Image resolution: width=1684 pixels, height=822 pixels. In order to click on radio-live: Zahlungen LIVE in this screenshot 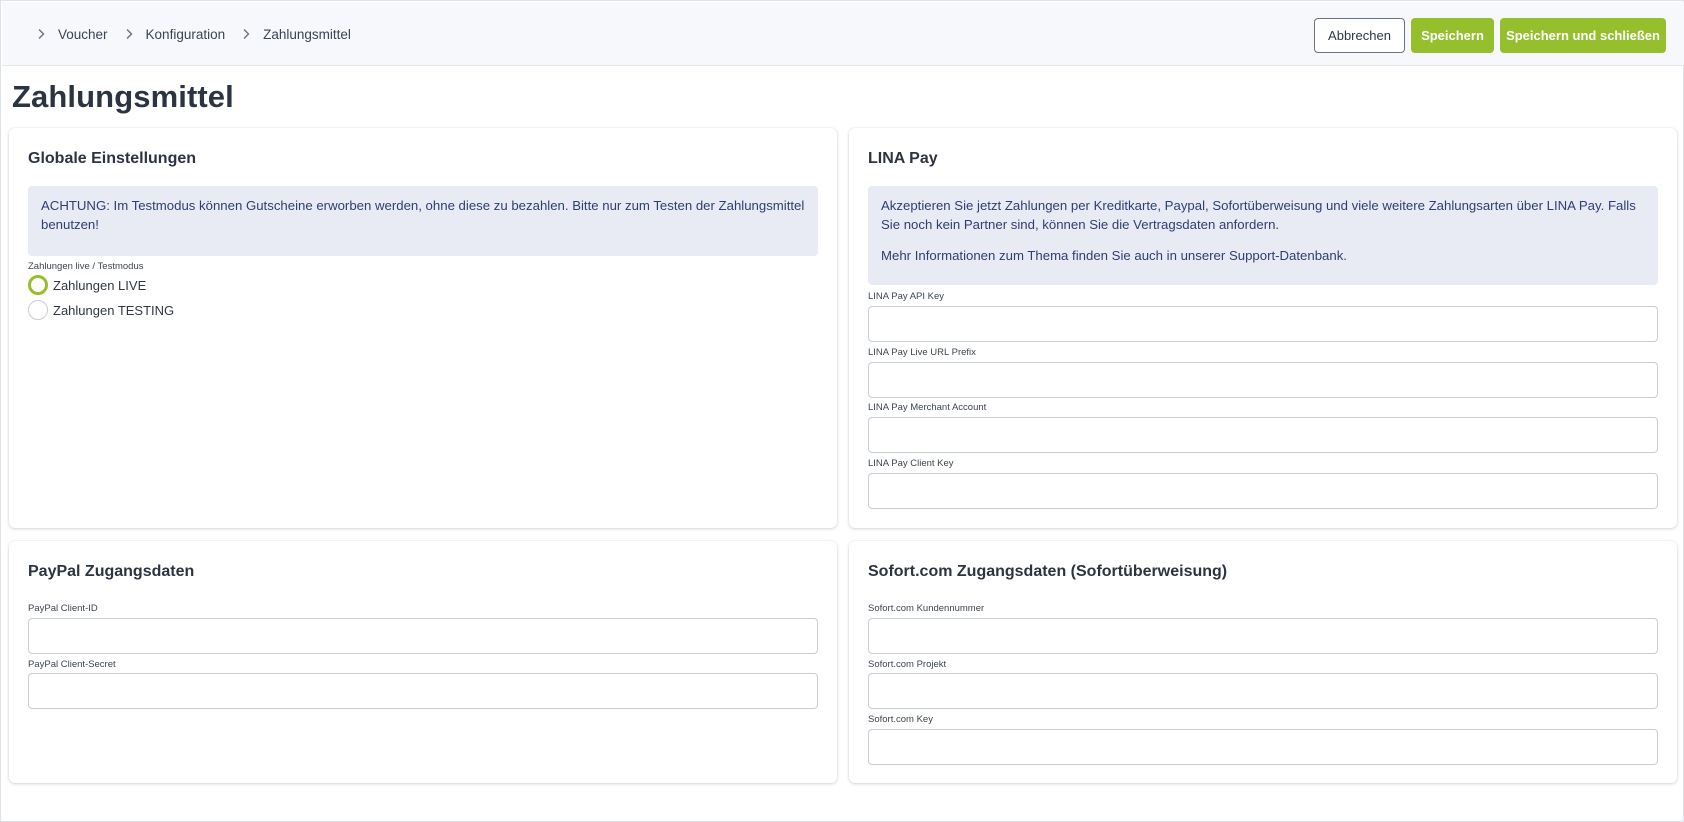, I will do `click(87, 285)`.